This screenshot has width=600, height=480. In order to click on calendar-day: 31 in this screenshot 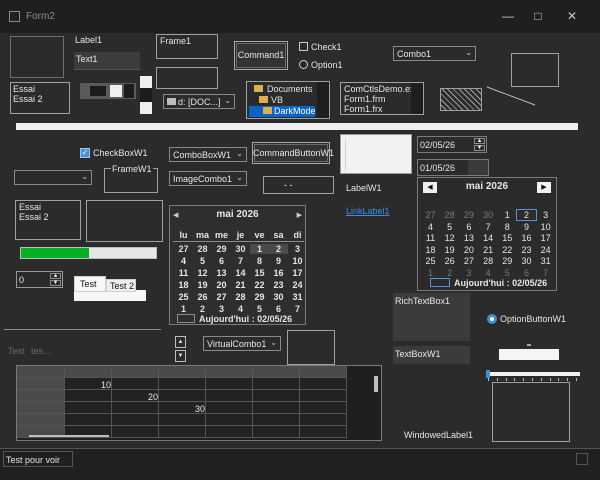, I will do `click(297, 297)`.